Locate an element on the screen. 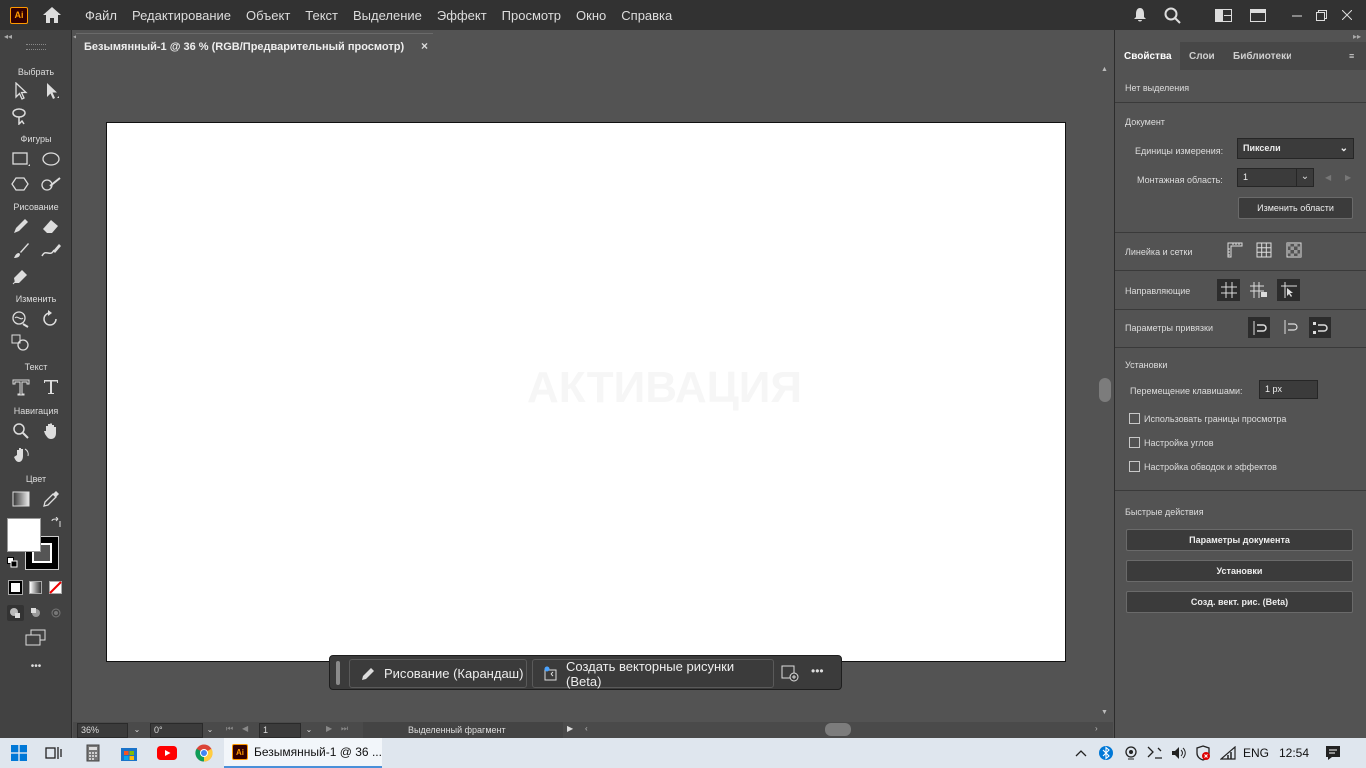 The image size is (1366, 768). scale-strokes-checkbox is located at coordinates (1134, 466).